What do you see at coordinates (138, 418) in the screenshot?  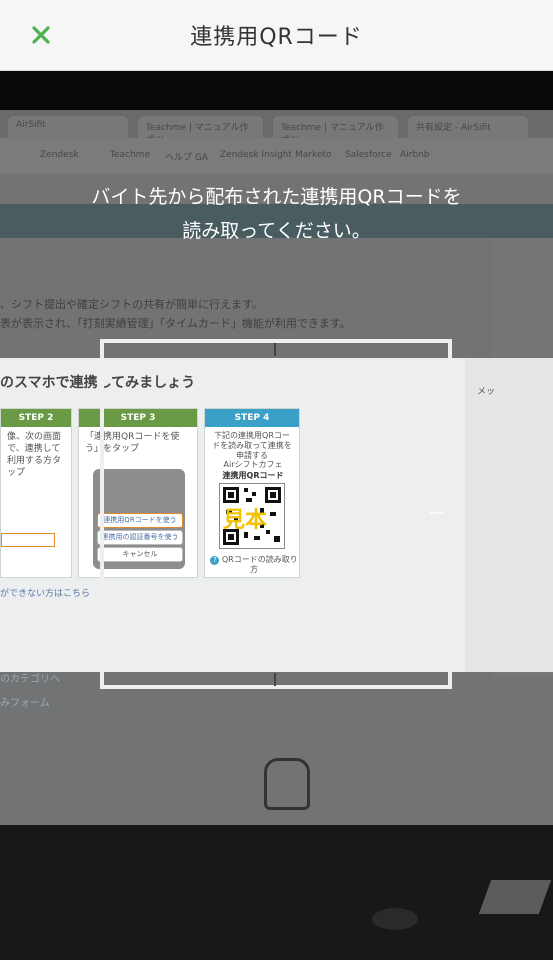 I see `step3-title: STEP 3` at bounding box center [138, 418].